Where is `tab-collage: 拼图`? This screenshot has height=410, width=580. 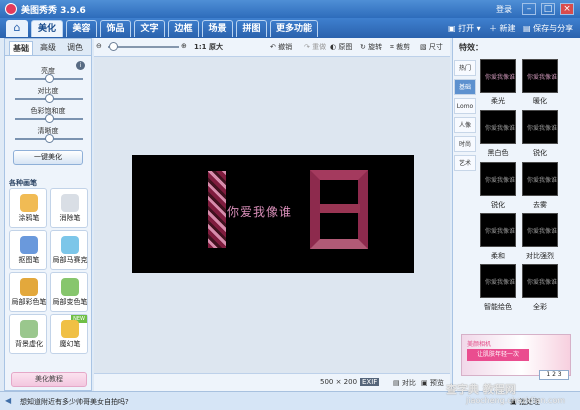 tab-collage: 拼图 is located at coordinates (251, 28).